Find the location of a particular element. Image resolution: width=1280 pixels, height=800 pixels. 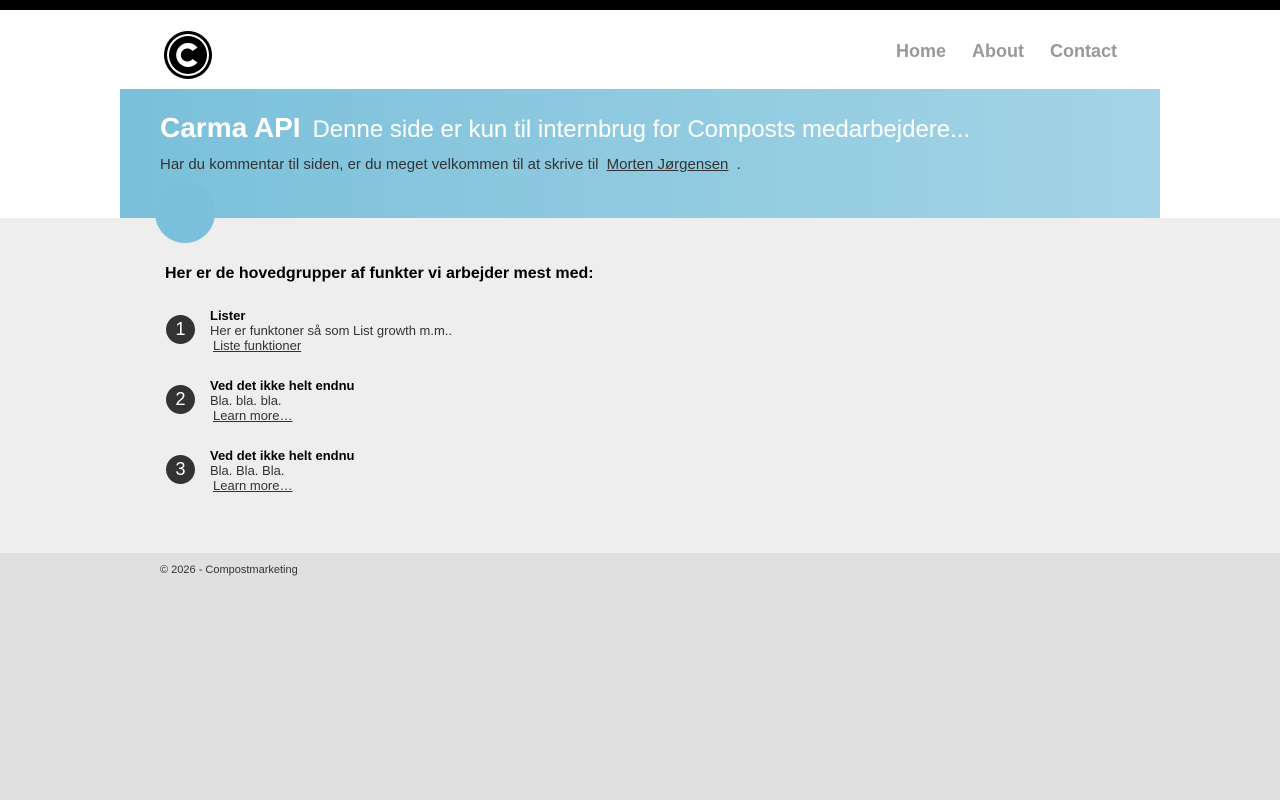

hero-title: Carma API is located at coordinates (230, 127).